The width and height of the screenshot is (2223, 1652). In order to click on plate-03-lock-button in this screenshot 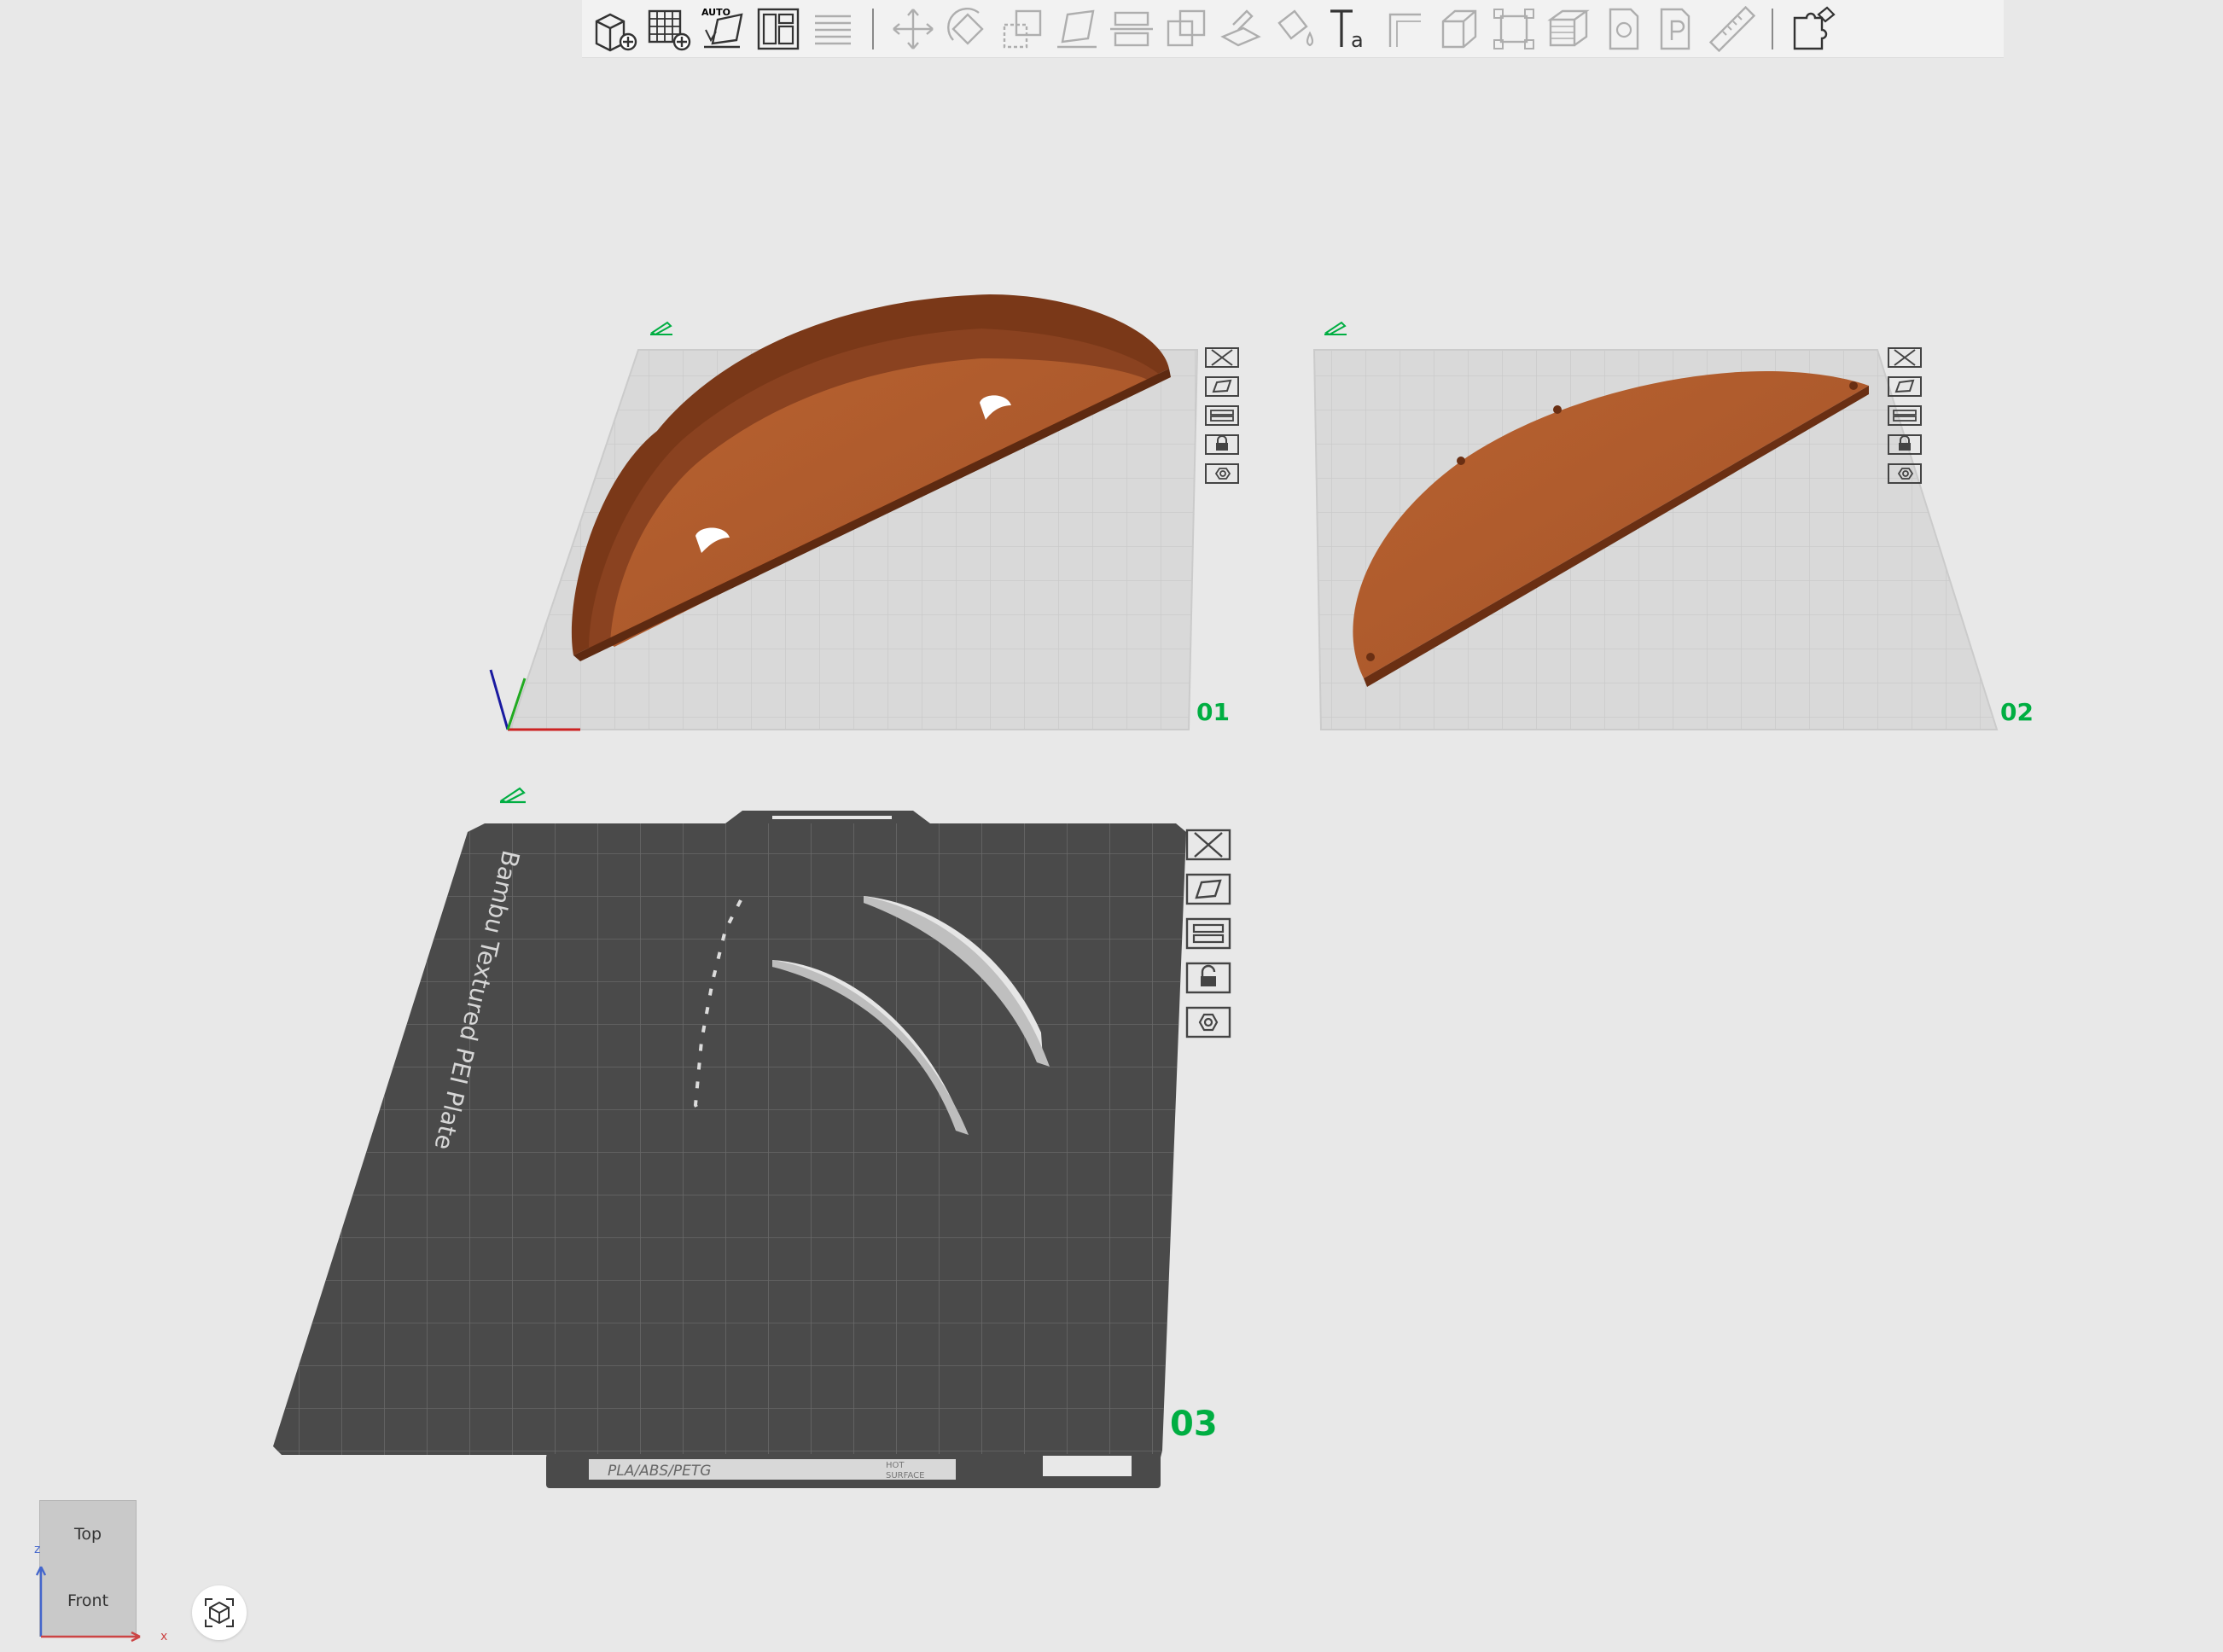, I will do `click(1208, 978)`.